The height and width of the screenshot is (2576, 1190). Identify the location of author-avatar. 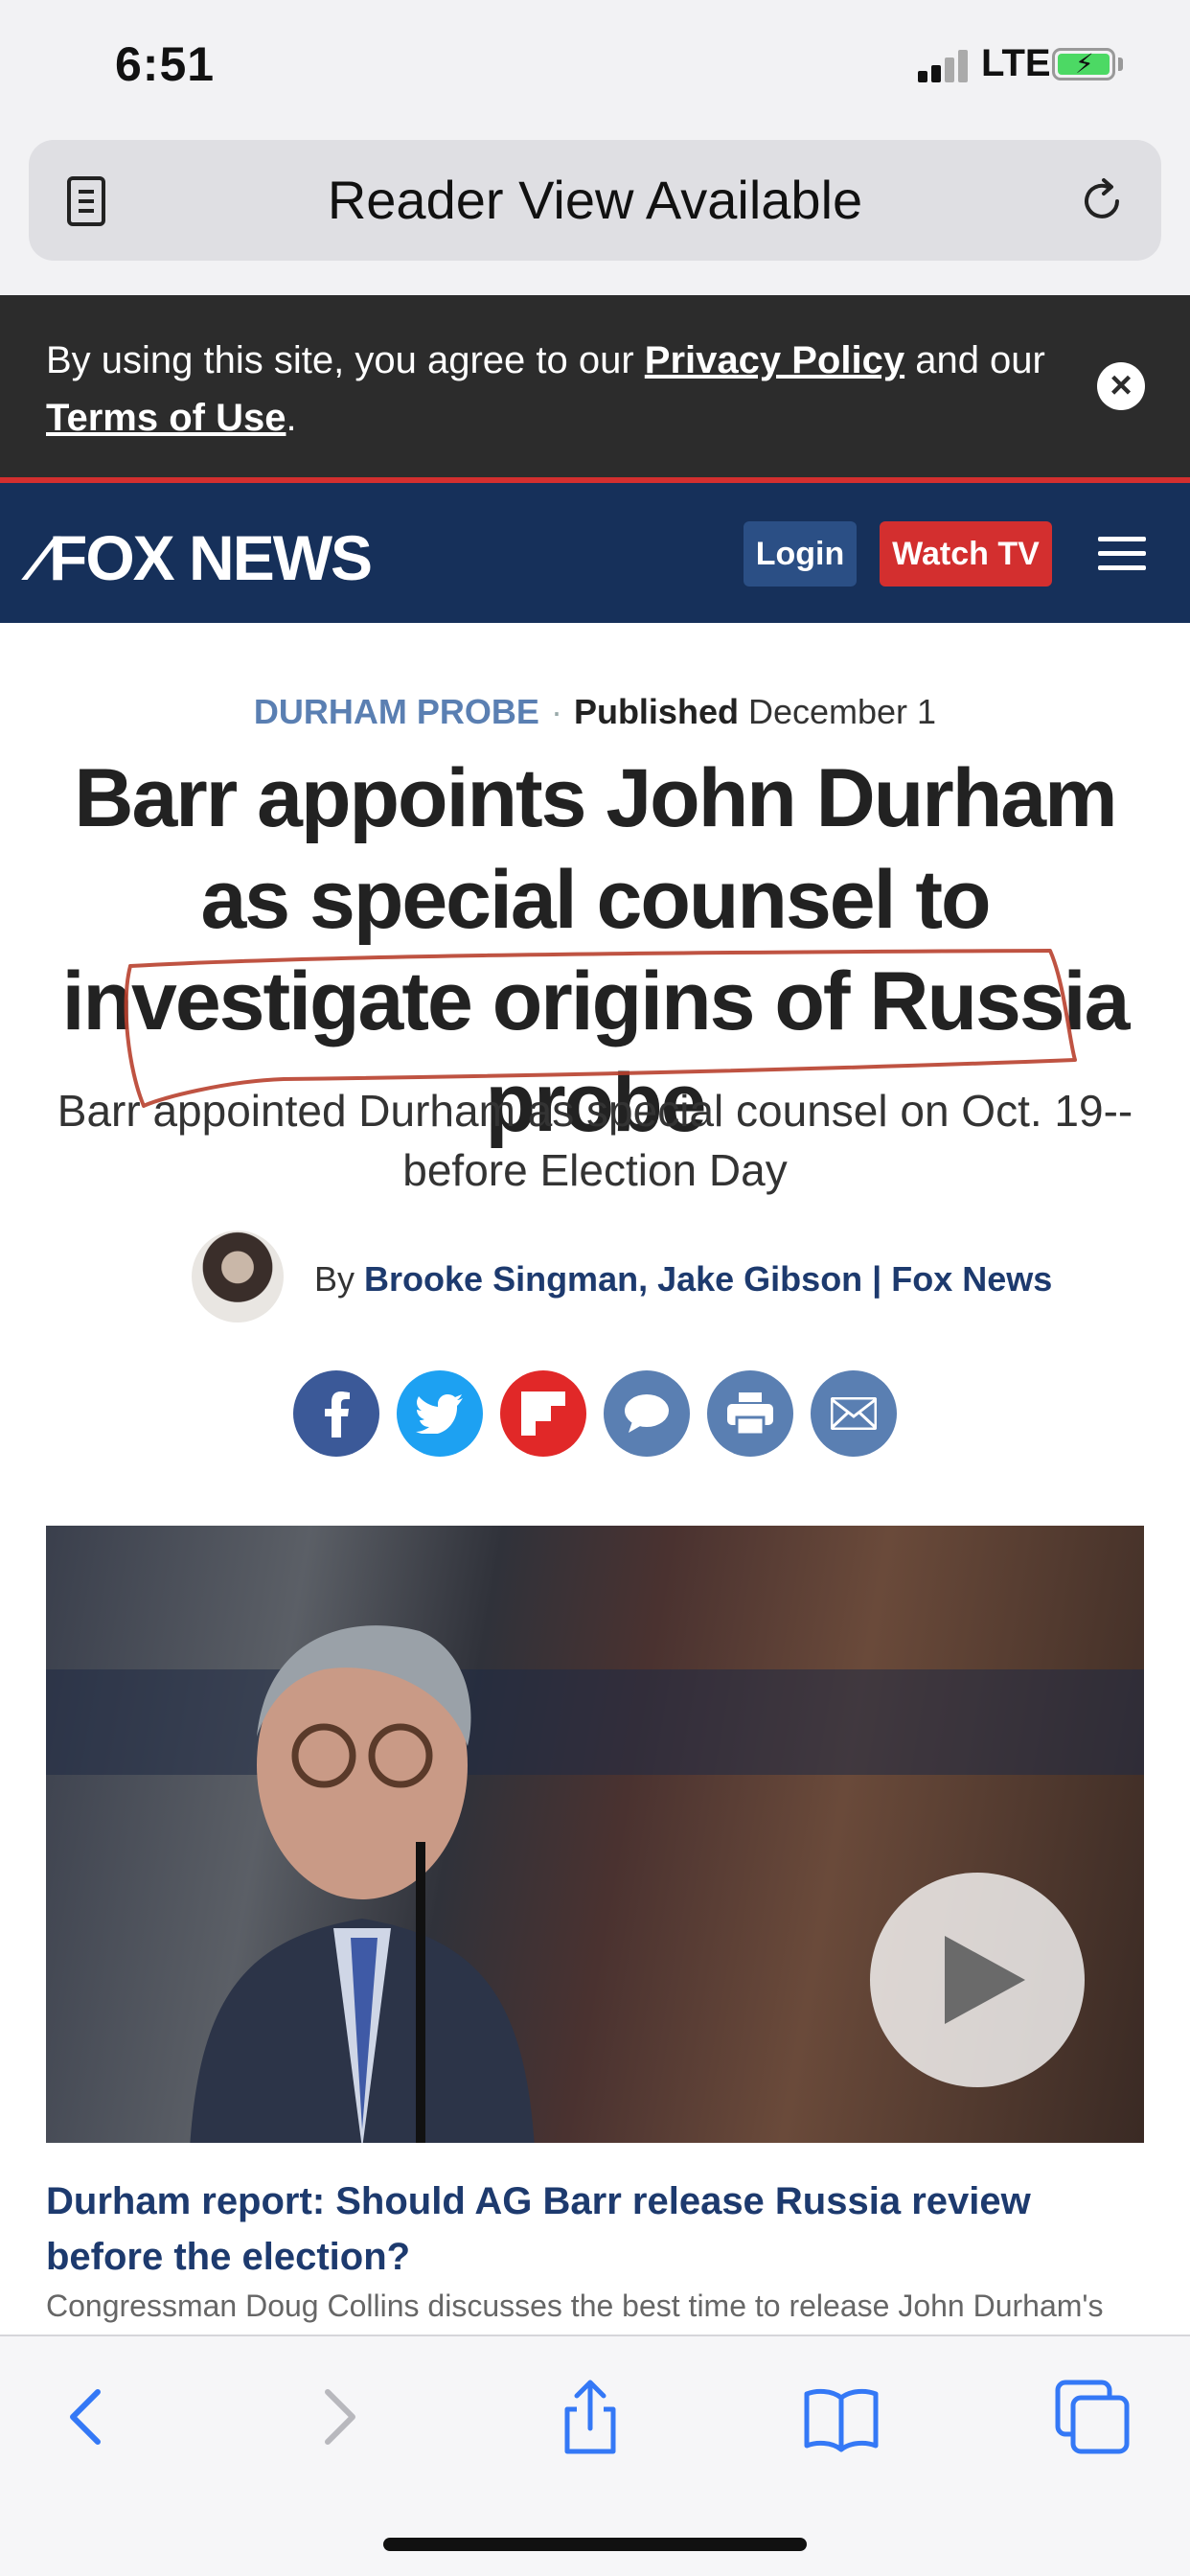
(238, 1276).